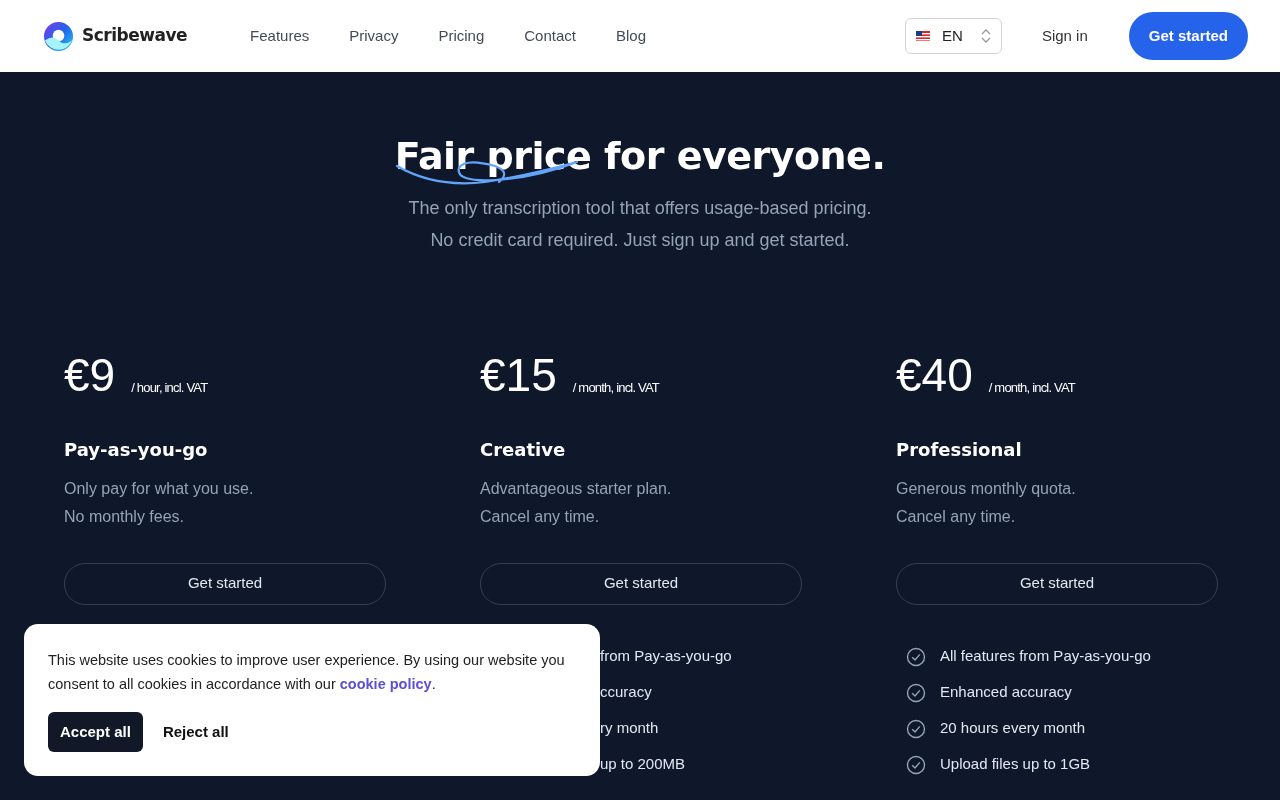  Describe the element at coordinates (643, 764) in the screenshot. I see `feature-text: up to 200MB` at that location.